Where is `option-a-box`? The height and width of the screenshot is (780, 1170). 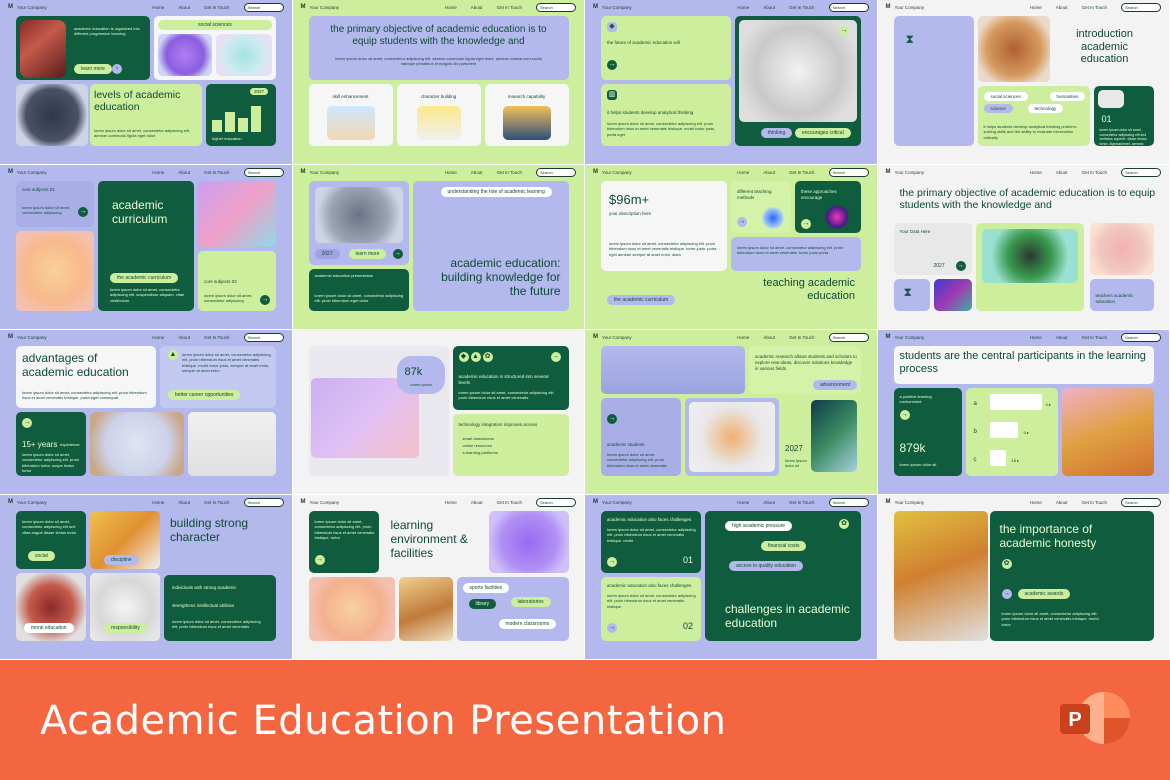
option-a-box is located at coordinates (1015, 402).